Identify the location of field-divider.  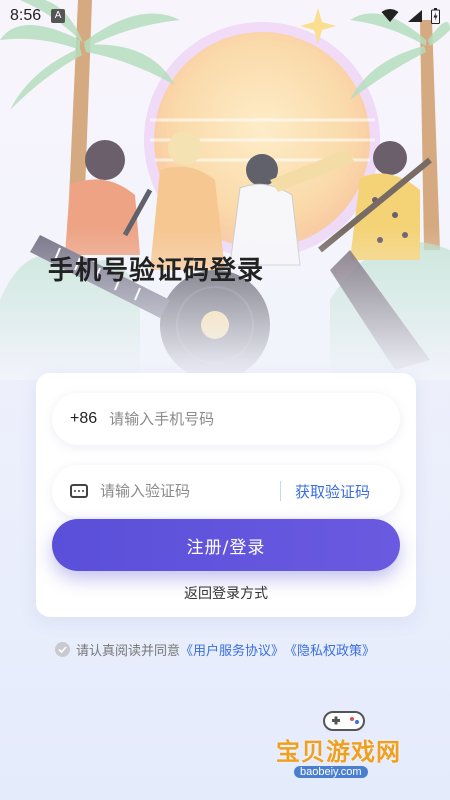
(280, 491).